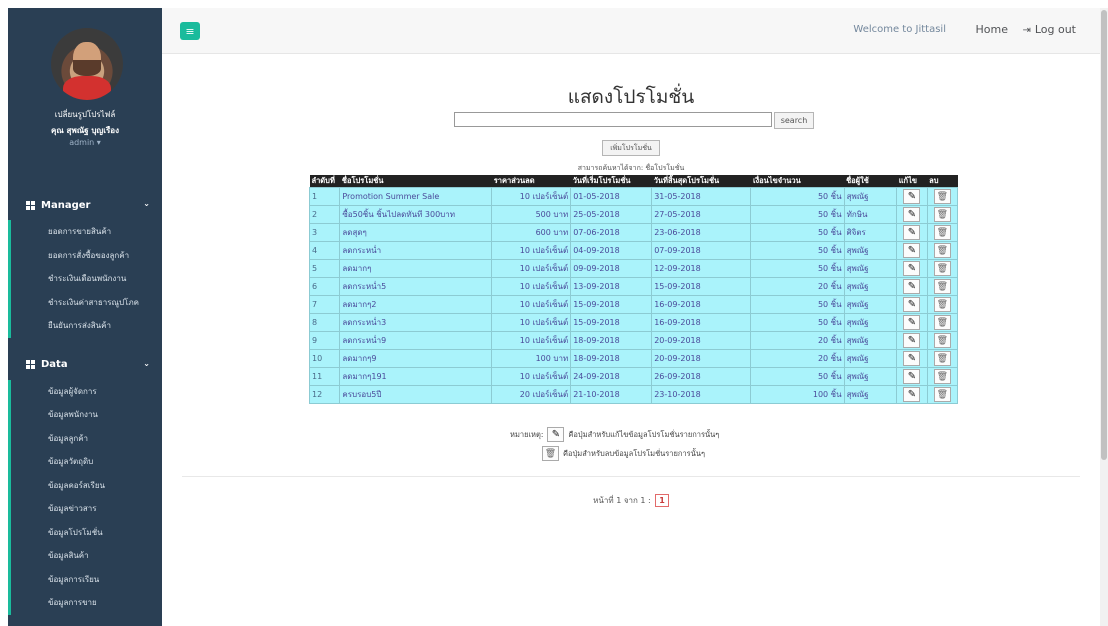 The width and height of the screenshot is (1108, 626). Describe the element at coordinates (631, 148) in the screenshot. I see `add-promotion-button: เพิ่มโปรโมชั่น` at that location.